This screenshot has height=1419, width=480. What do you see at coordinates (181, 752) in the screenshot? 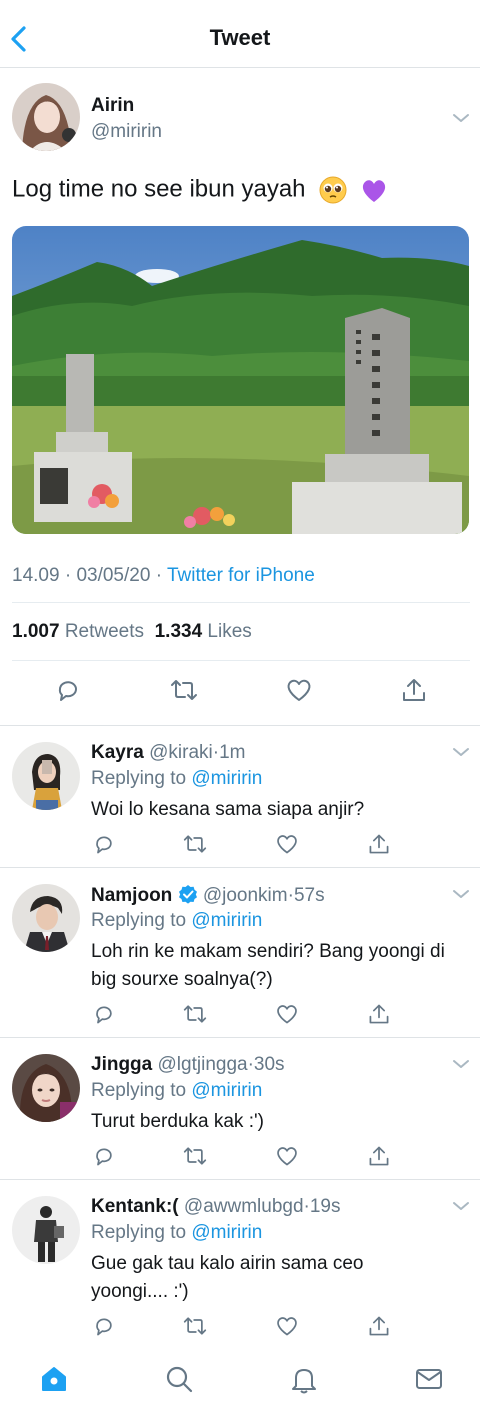
I see `reply-author-handle: @kiraki` at bounding box center [181, 752].